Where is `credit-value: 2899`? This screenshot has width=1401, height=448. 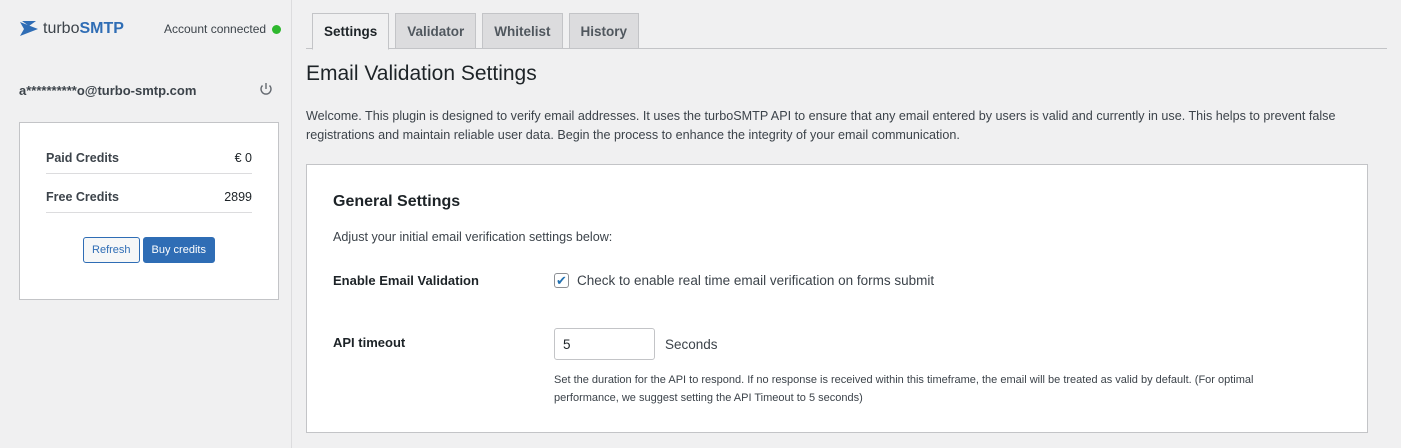 credit-value: 2899 is located at coordinates (238, 197).